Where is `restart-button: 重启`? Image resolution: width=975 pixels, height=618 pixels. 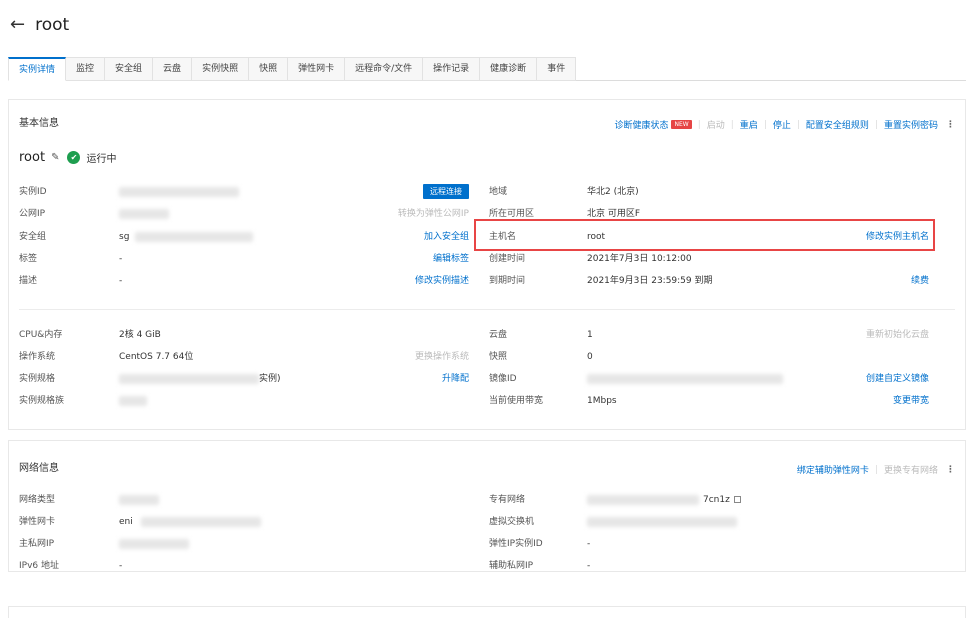
restart-button: 重启 is located at coordinates (749, 124).